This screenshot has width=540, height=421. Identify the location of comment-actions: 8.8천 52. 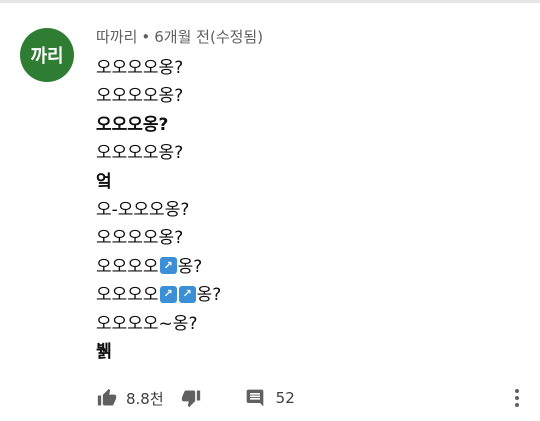
(195, 398).